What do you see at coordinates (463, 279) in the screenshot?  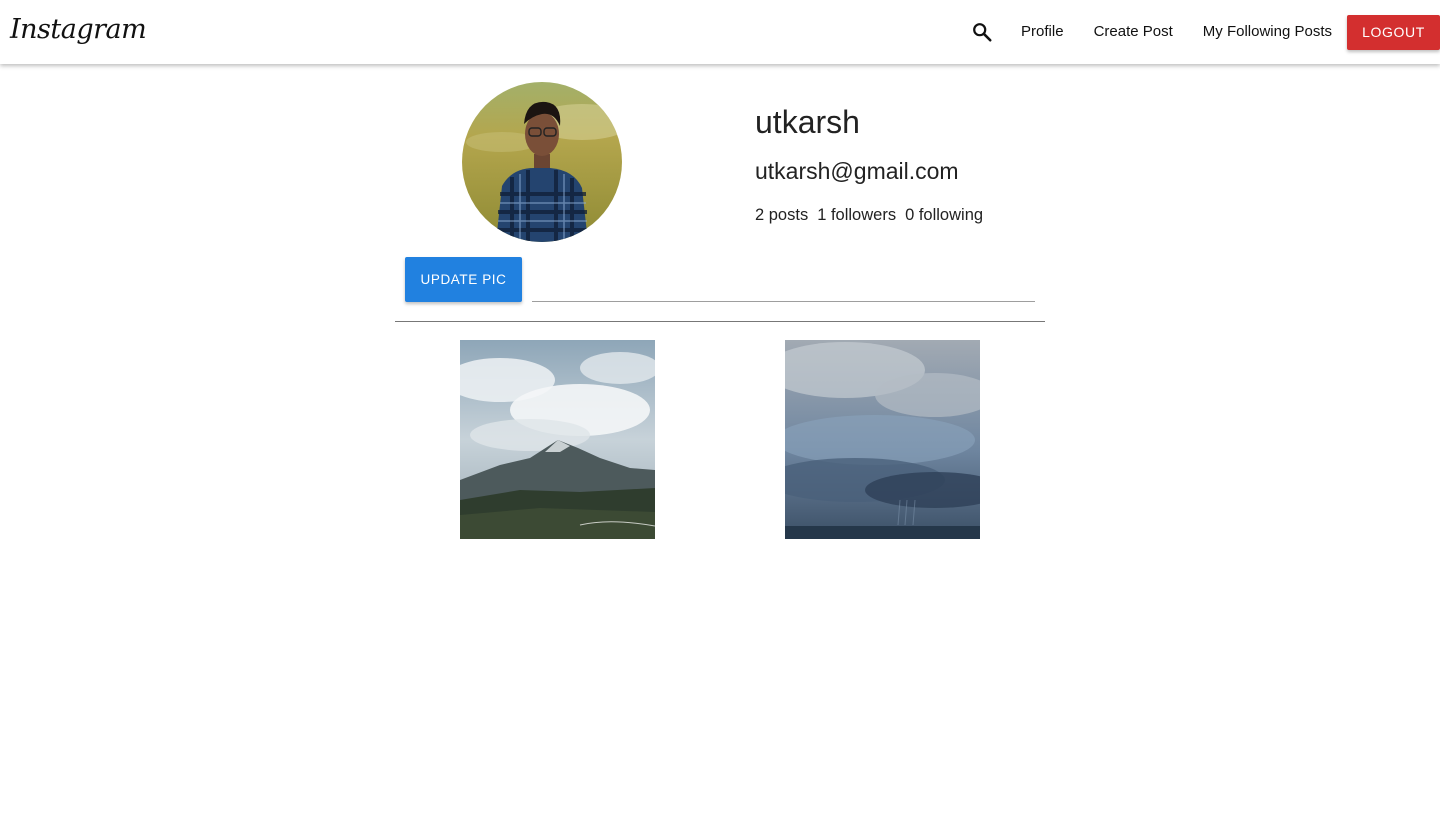 I see `update-pic-button: UPDATE PIC` at bounding box center [463, 279].